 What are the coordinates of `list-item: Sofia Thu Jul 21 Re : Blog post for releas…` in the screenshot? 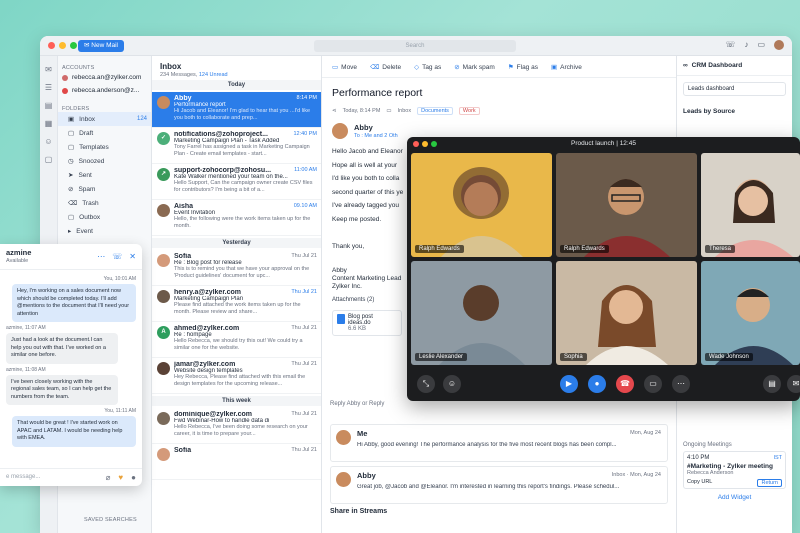 It's located at (236, 268).